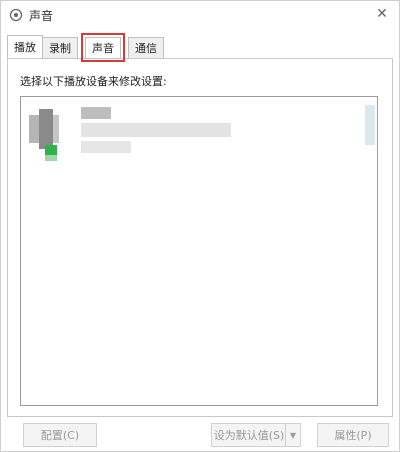 This screenshot has width=400, height=452. I want to click on tab-sounds: 声音, so click(103, 47).